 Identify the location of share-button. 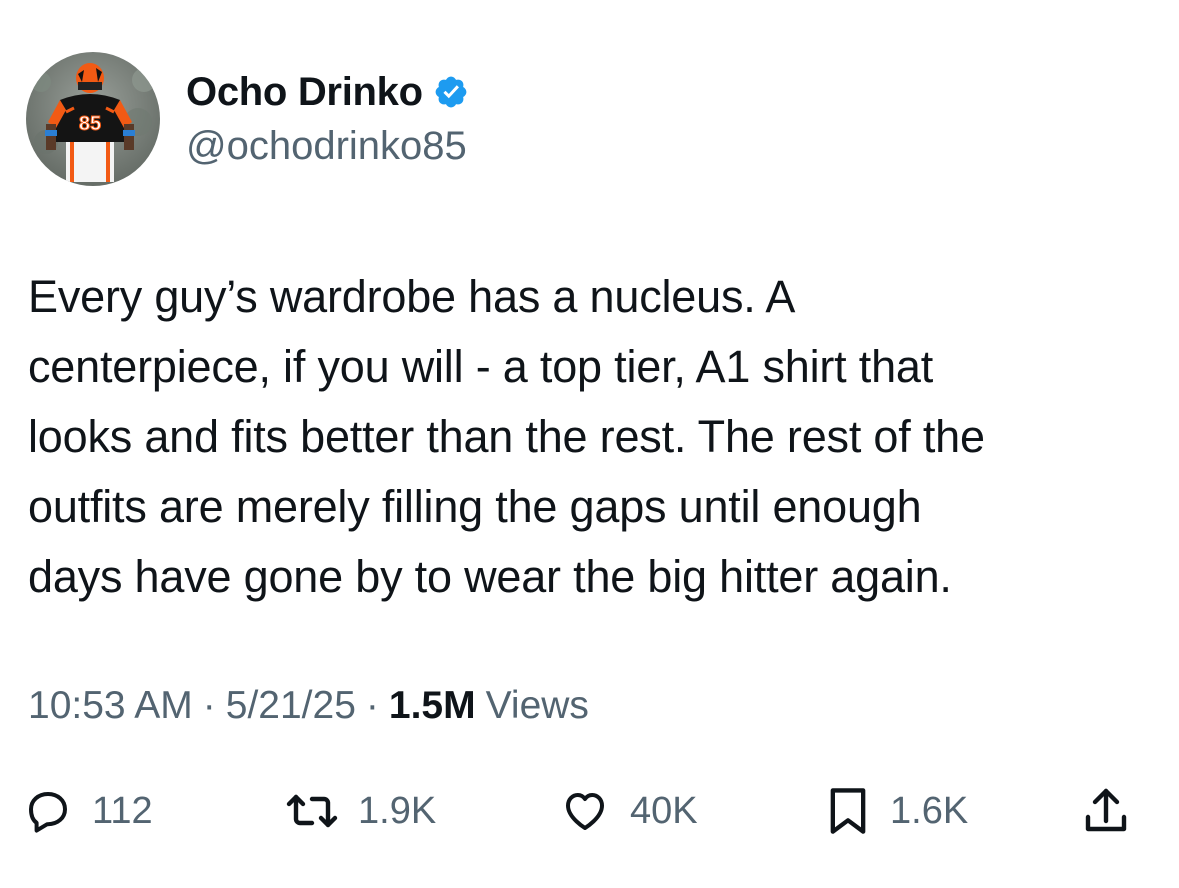
(1106, 811).